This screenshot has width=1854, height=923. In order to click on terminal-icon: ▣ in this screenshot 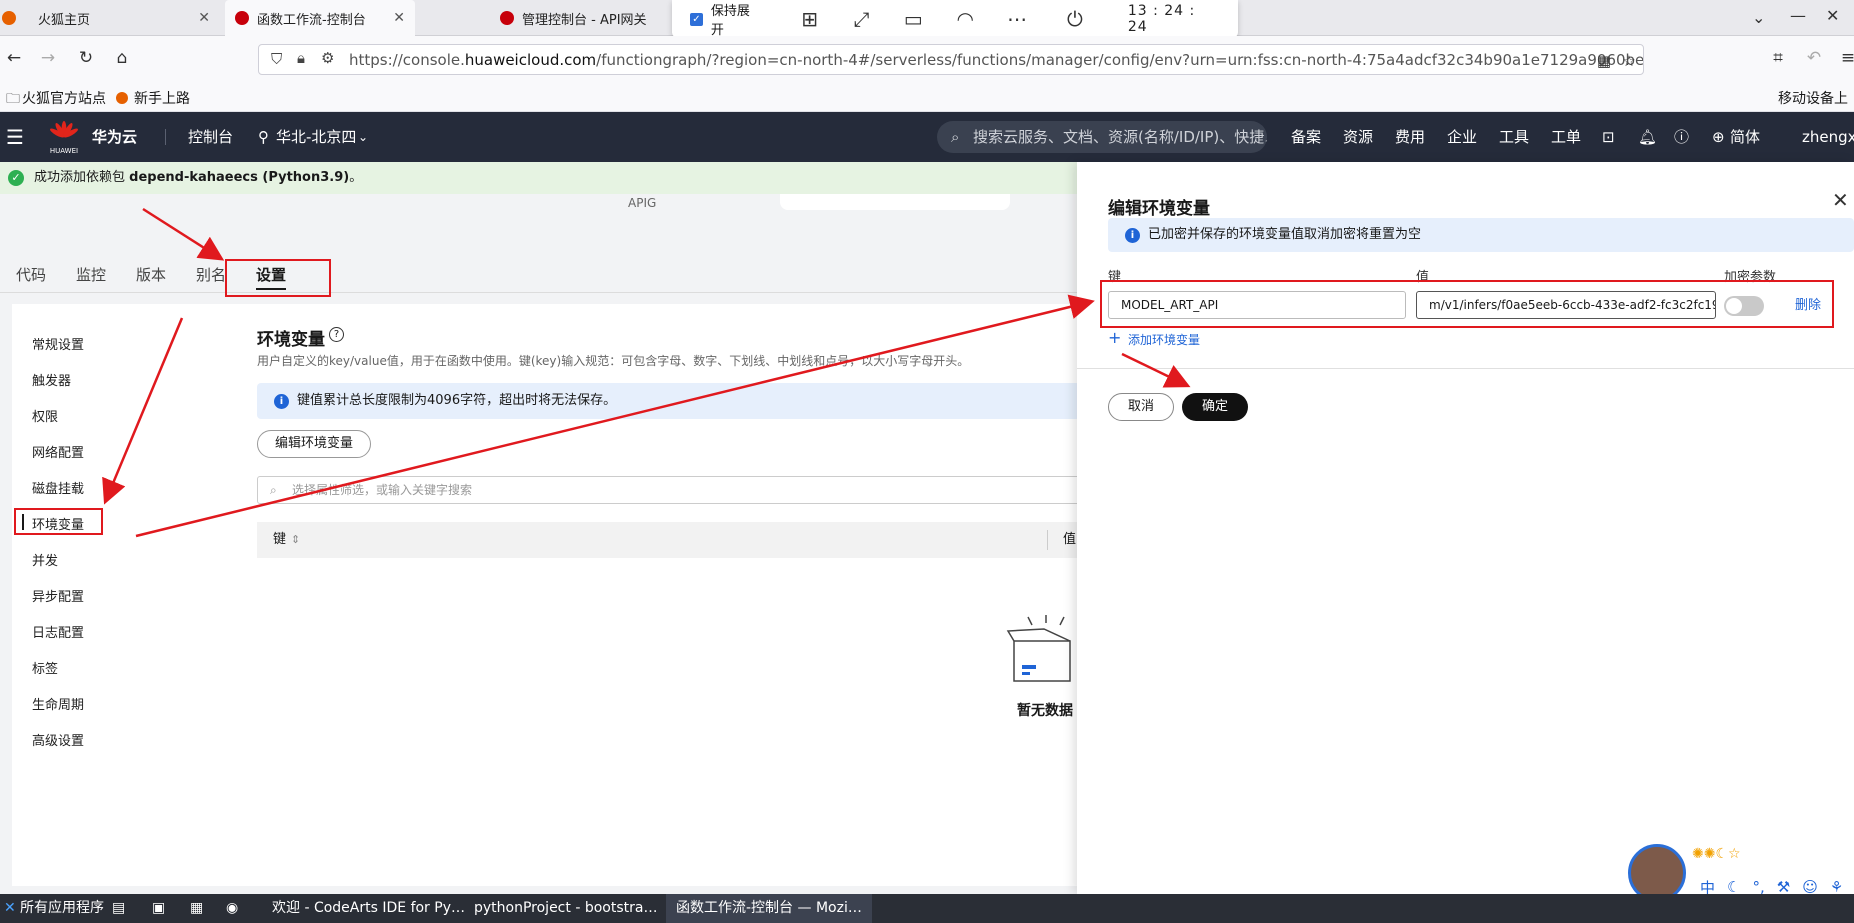, I will do `click(158, 908)`.